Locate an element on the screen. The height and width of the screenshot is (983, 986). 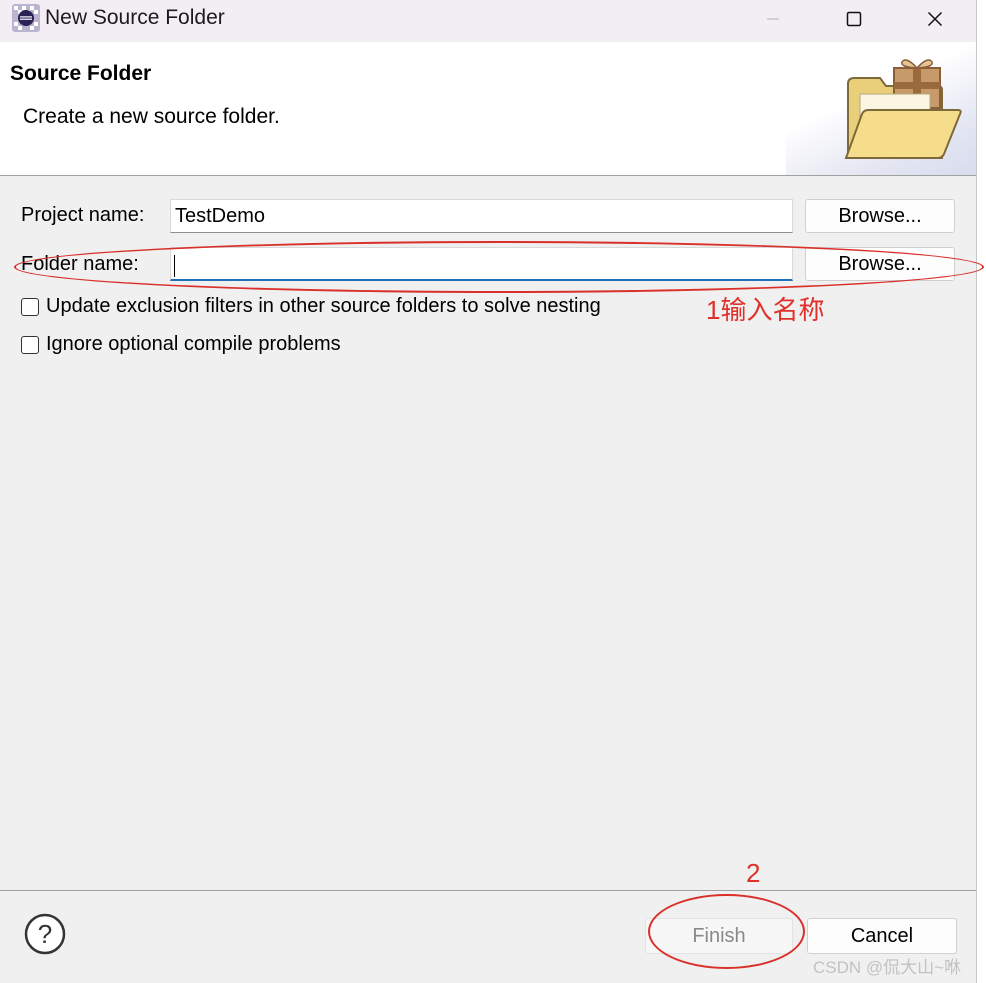
window-border is located at coordinates (976, 491).